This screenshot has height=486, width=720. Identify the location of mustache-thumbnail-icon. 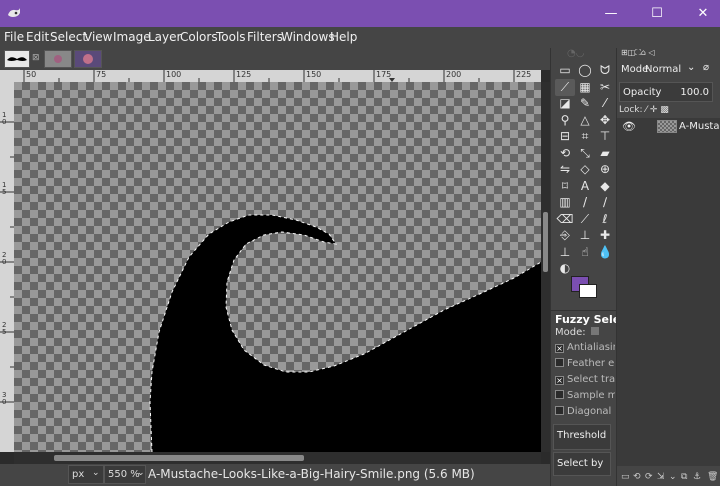
(17, 59).